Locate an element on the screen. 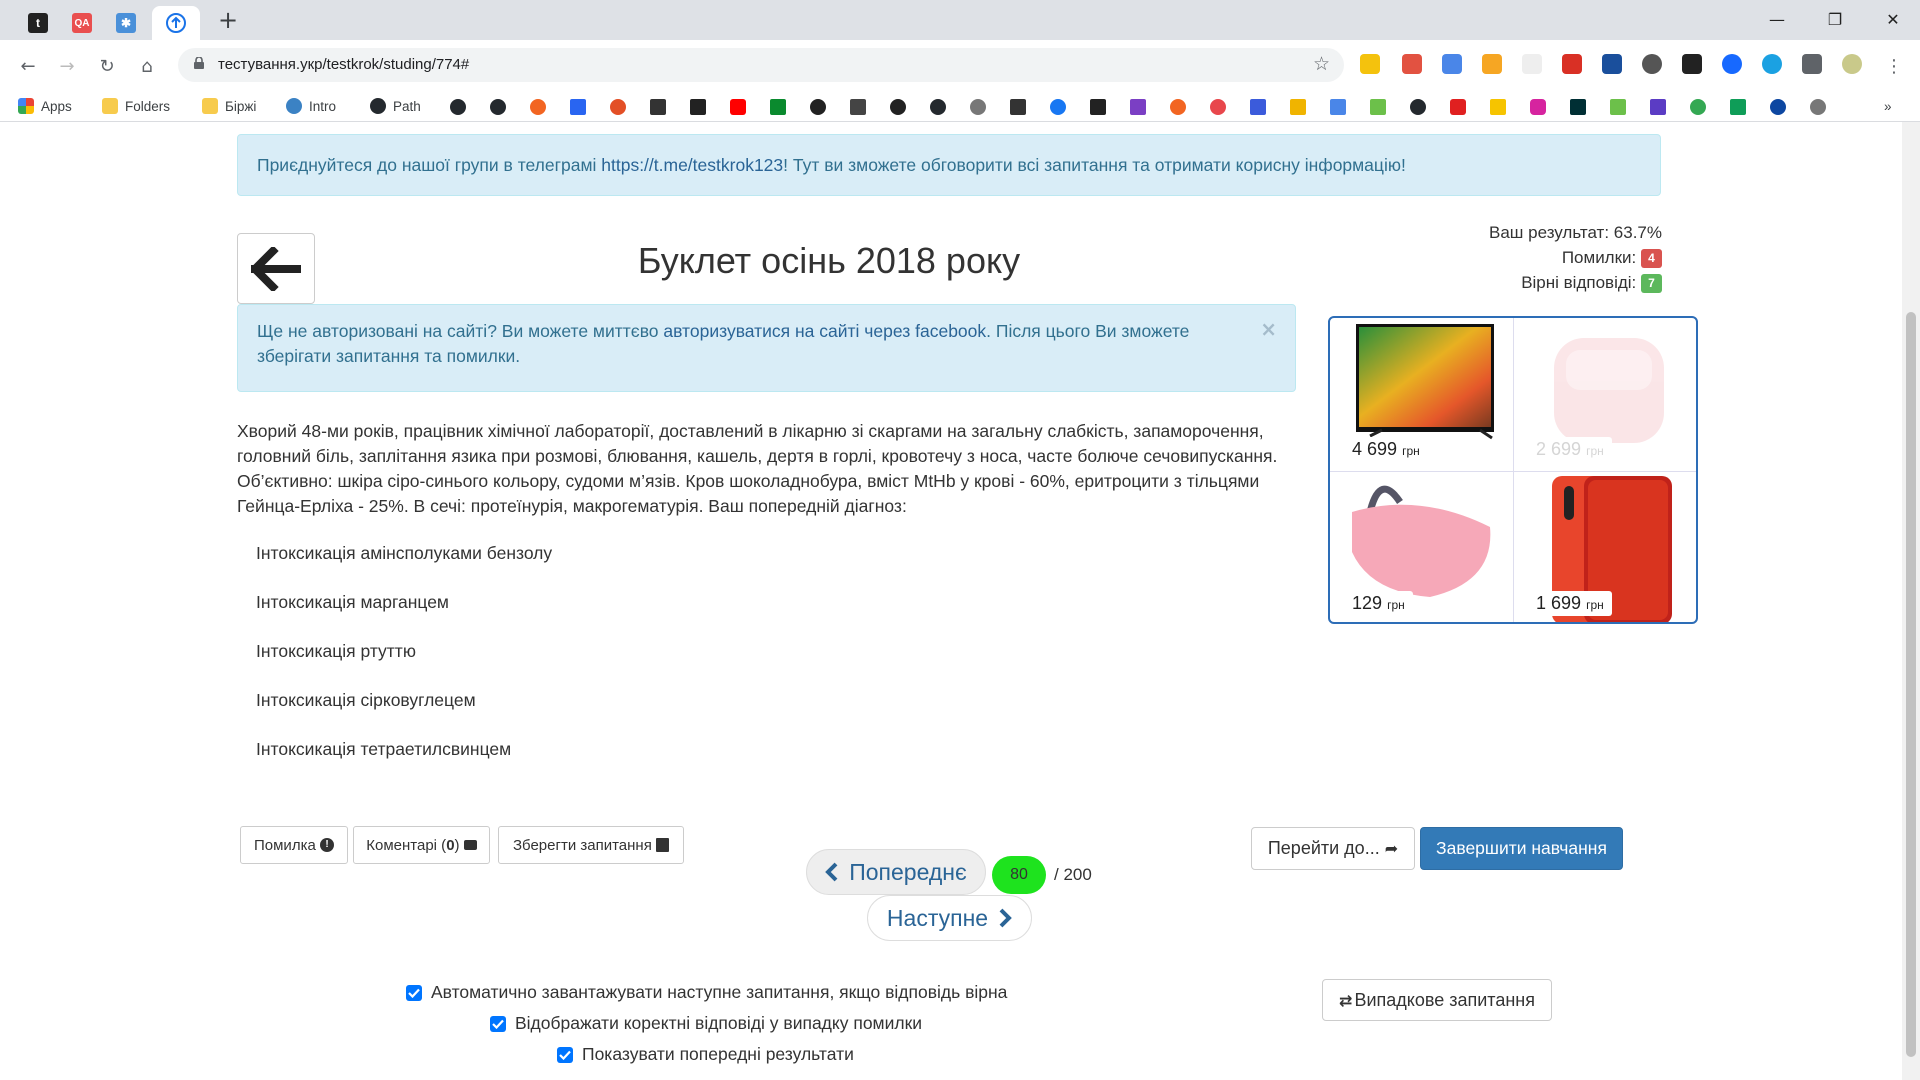 The image size is (1920, 1080). goto-button: Перейти до... ➦ is located at coordinates (1333, 848).